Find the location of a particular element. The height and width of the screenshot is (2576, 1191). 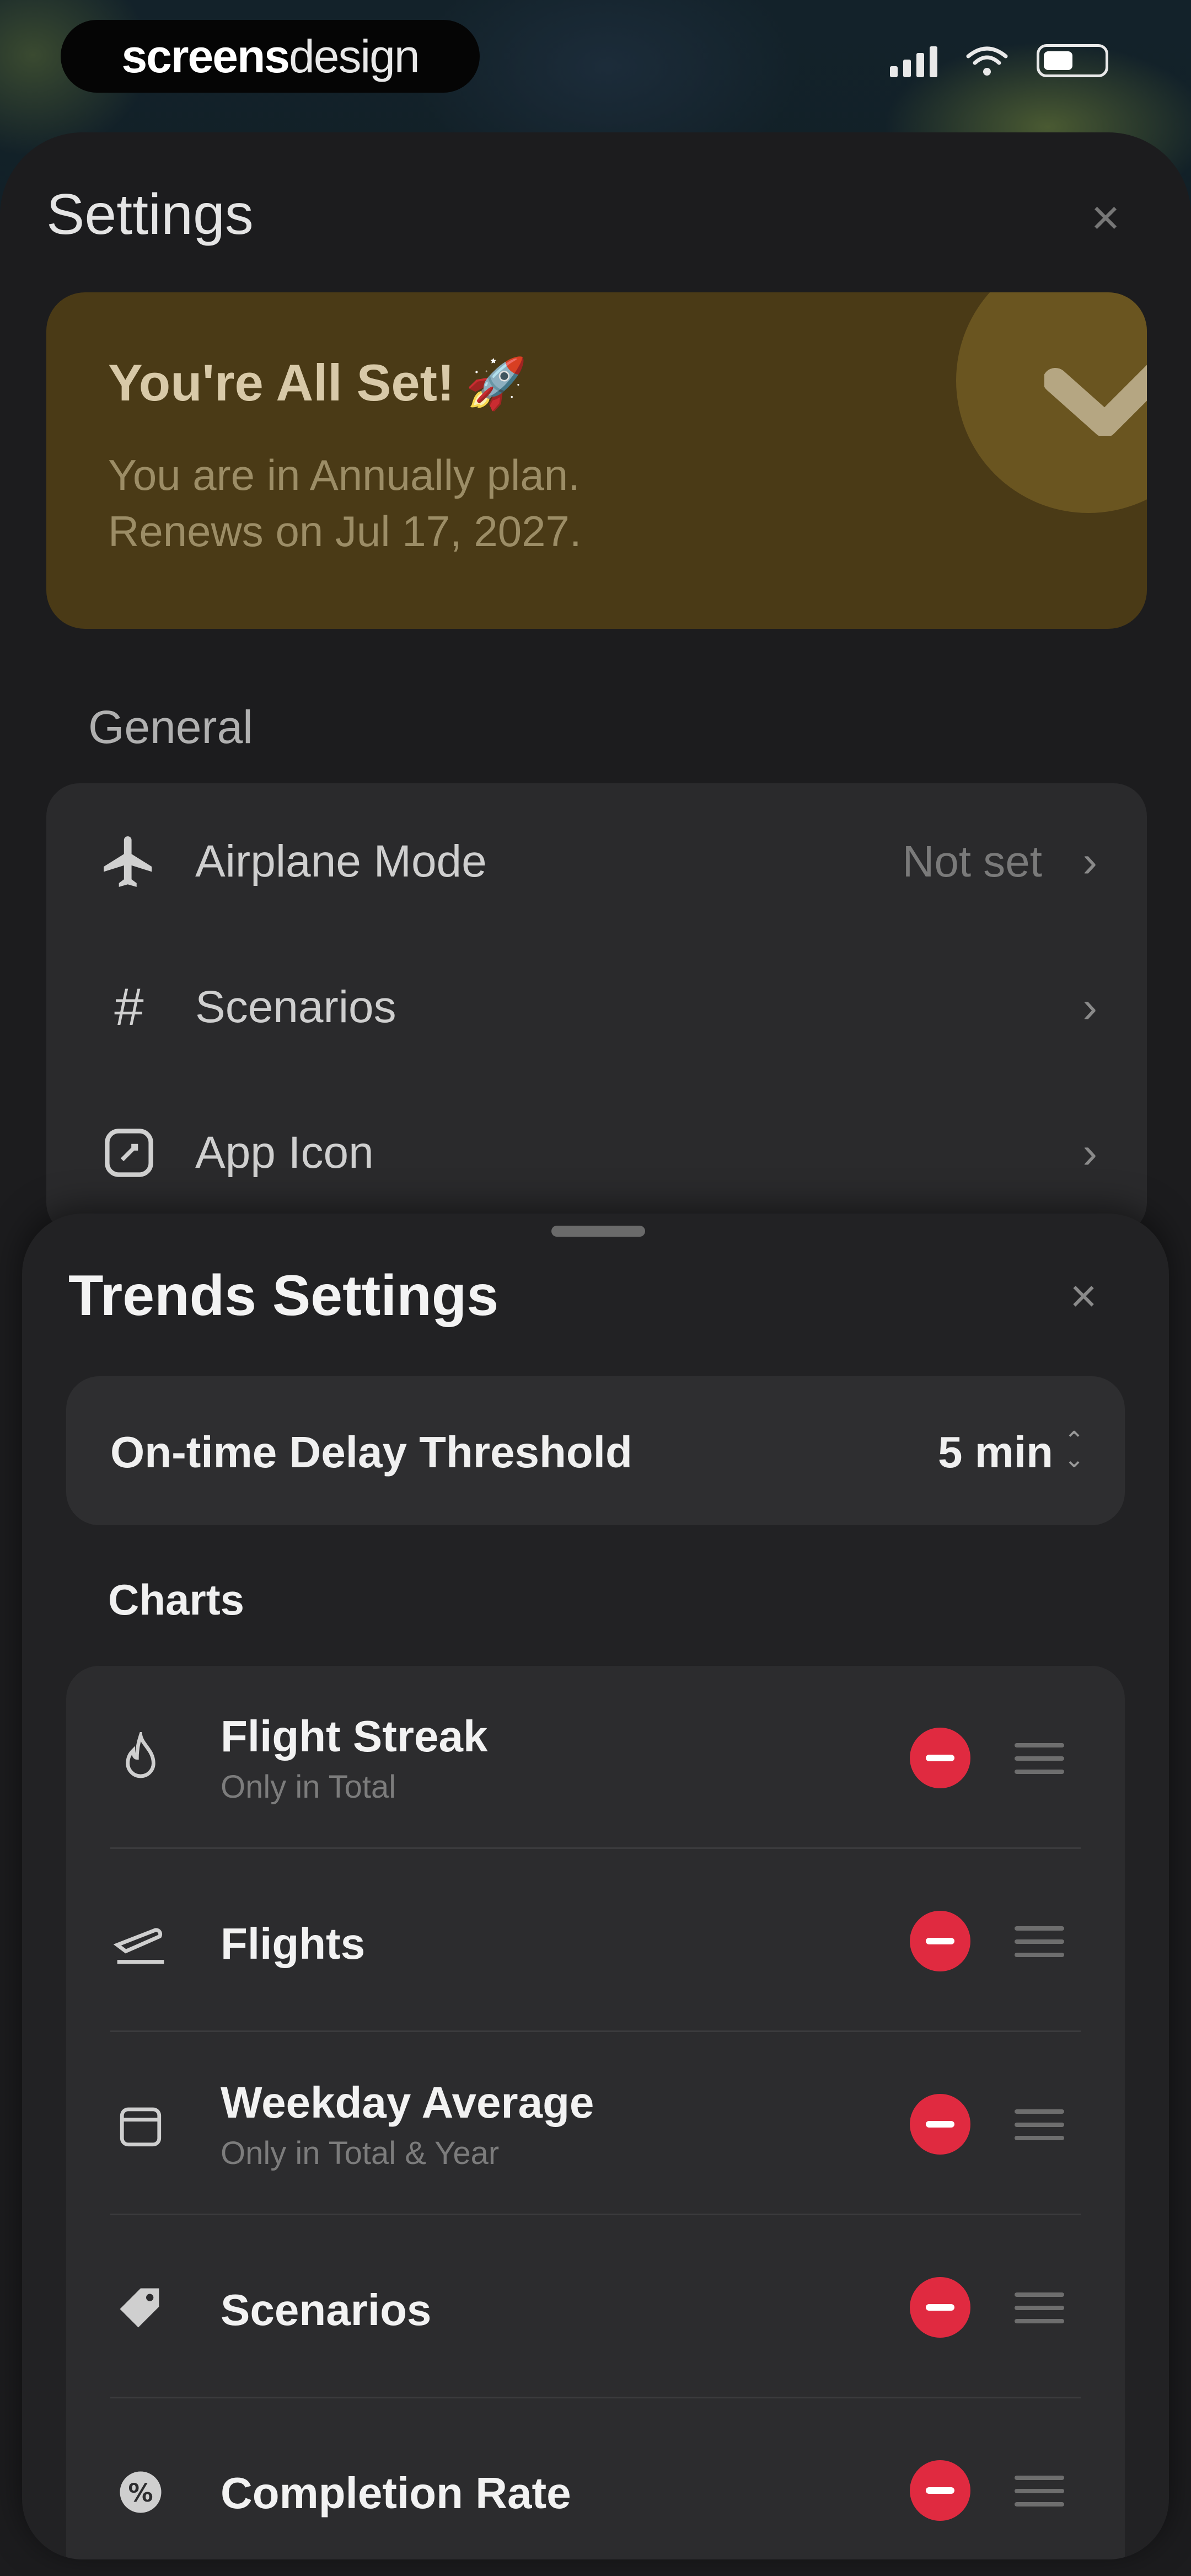

app-icon-icon is located at coordinates (129, 1153).